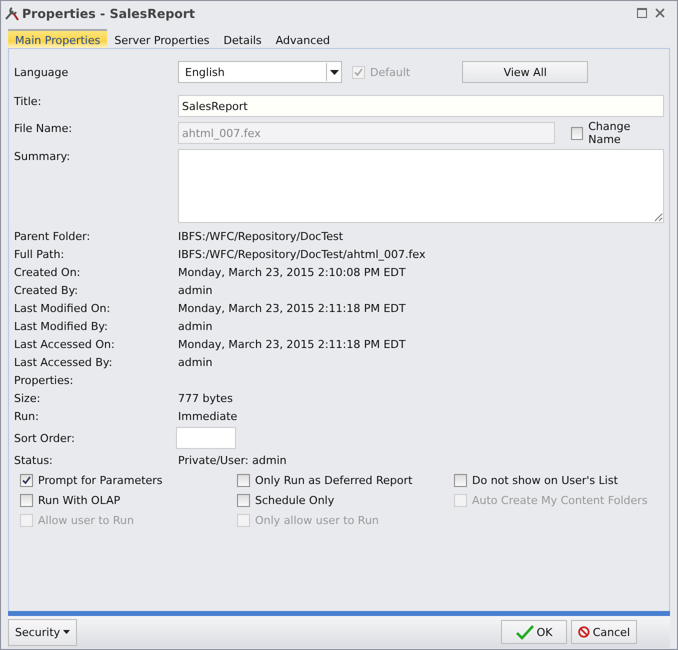 This screenshot has width=678, height=650. What do you see at coordinates (205, 398) in the screenshot?
I see `field-value: 777 bytes` at bounding box center [205, 398].